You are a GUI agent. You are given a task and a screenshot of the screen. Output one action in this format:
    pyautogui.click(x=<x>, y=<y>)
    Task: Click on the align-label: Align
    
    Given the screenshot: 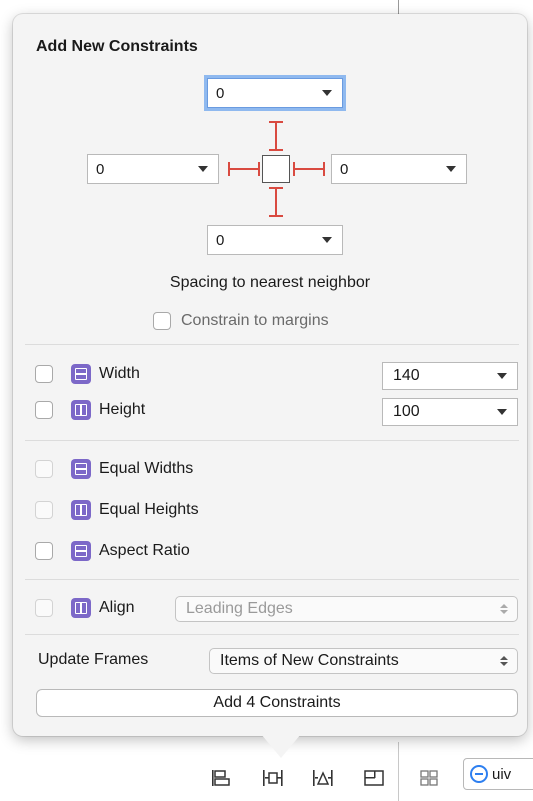 What is the action you would take?
    pyautogui.click(x=117, y=607)
    